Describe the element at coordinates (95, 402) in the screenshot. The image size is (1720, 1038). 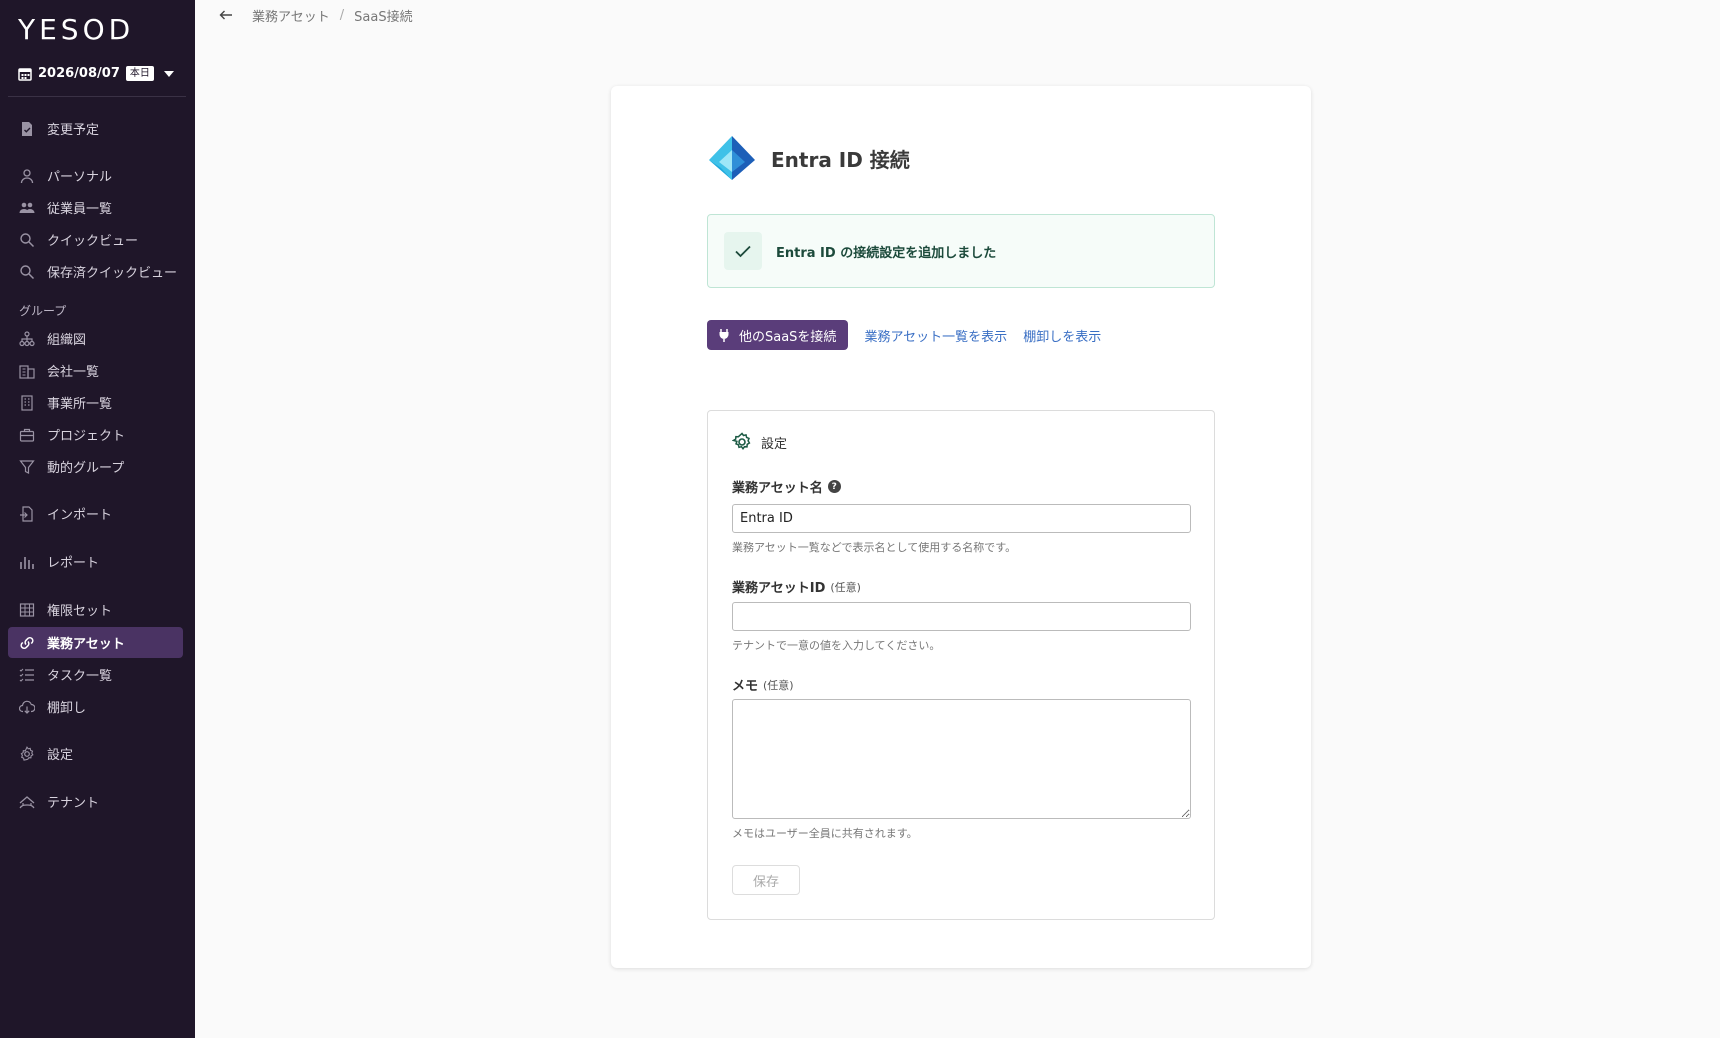
I see `sidebar-item-offices: 事業所一覧` at that location.